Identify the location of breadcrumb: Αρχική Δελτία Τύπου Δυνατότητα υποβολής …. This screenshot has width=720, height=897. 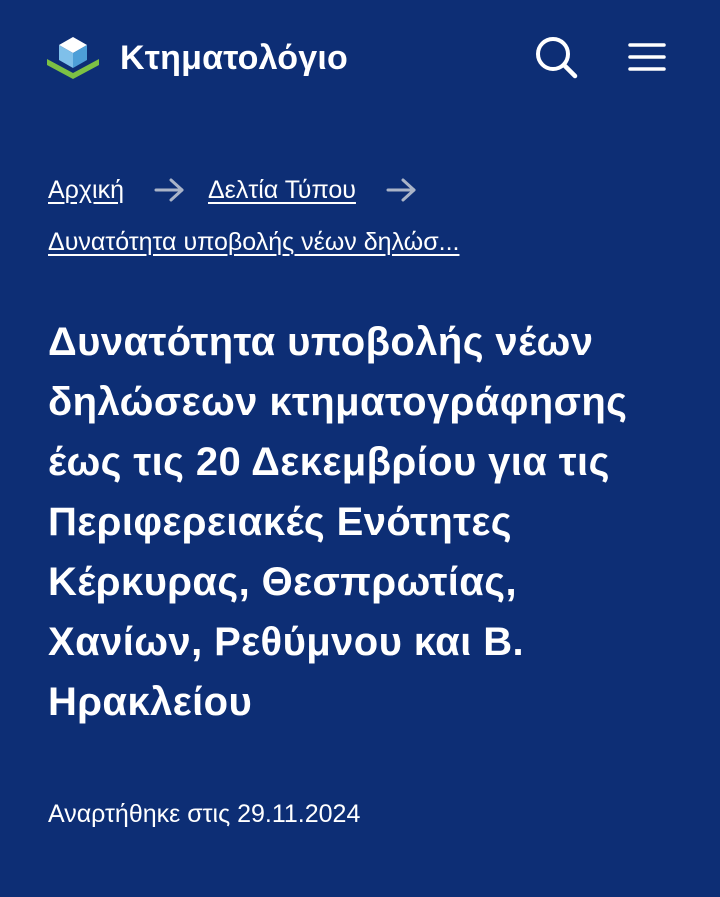
(363, 216).